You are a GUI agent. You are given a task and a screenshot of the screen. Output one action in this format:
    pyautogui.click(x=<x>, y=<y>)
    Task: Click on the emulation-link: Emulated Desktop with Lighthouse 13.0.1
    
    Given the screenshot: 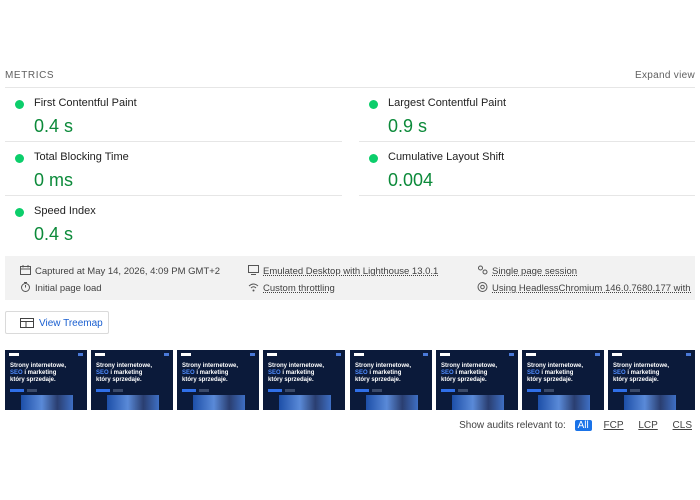 What is the action you would take?
    pyautogui.click(x=350, y=271)
    